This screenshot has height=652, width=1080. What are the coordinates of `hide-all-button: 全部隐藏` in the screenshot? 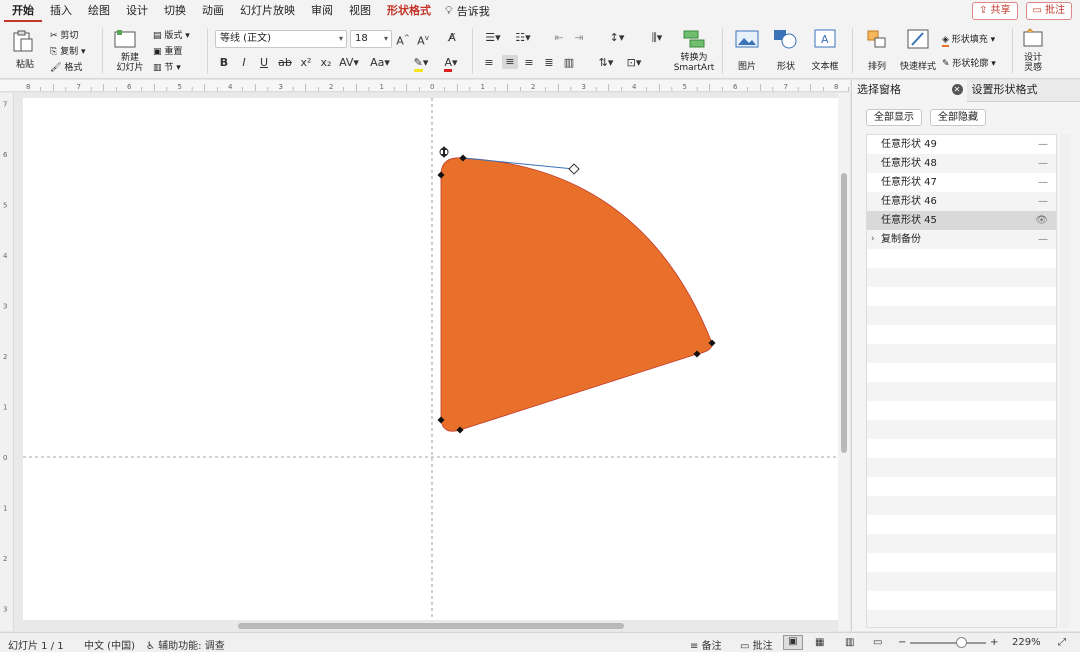 It's located at (958, 117).